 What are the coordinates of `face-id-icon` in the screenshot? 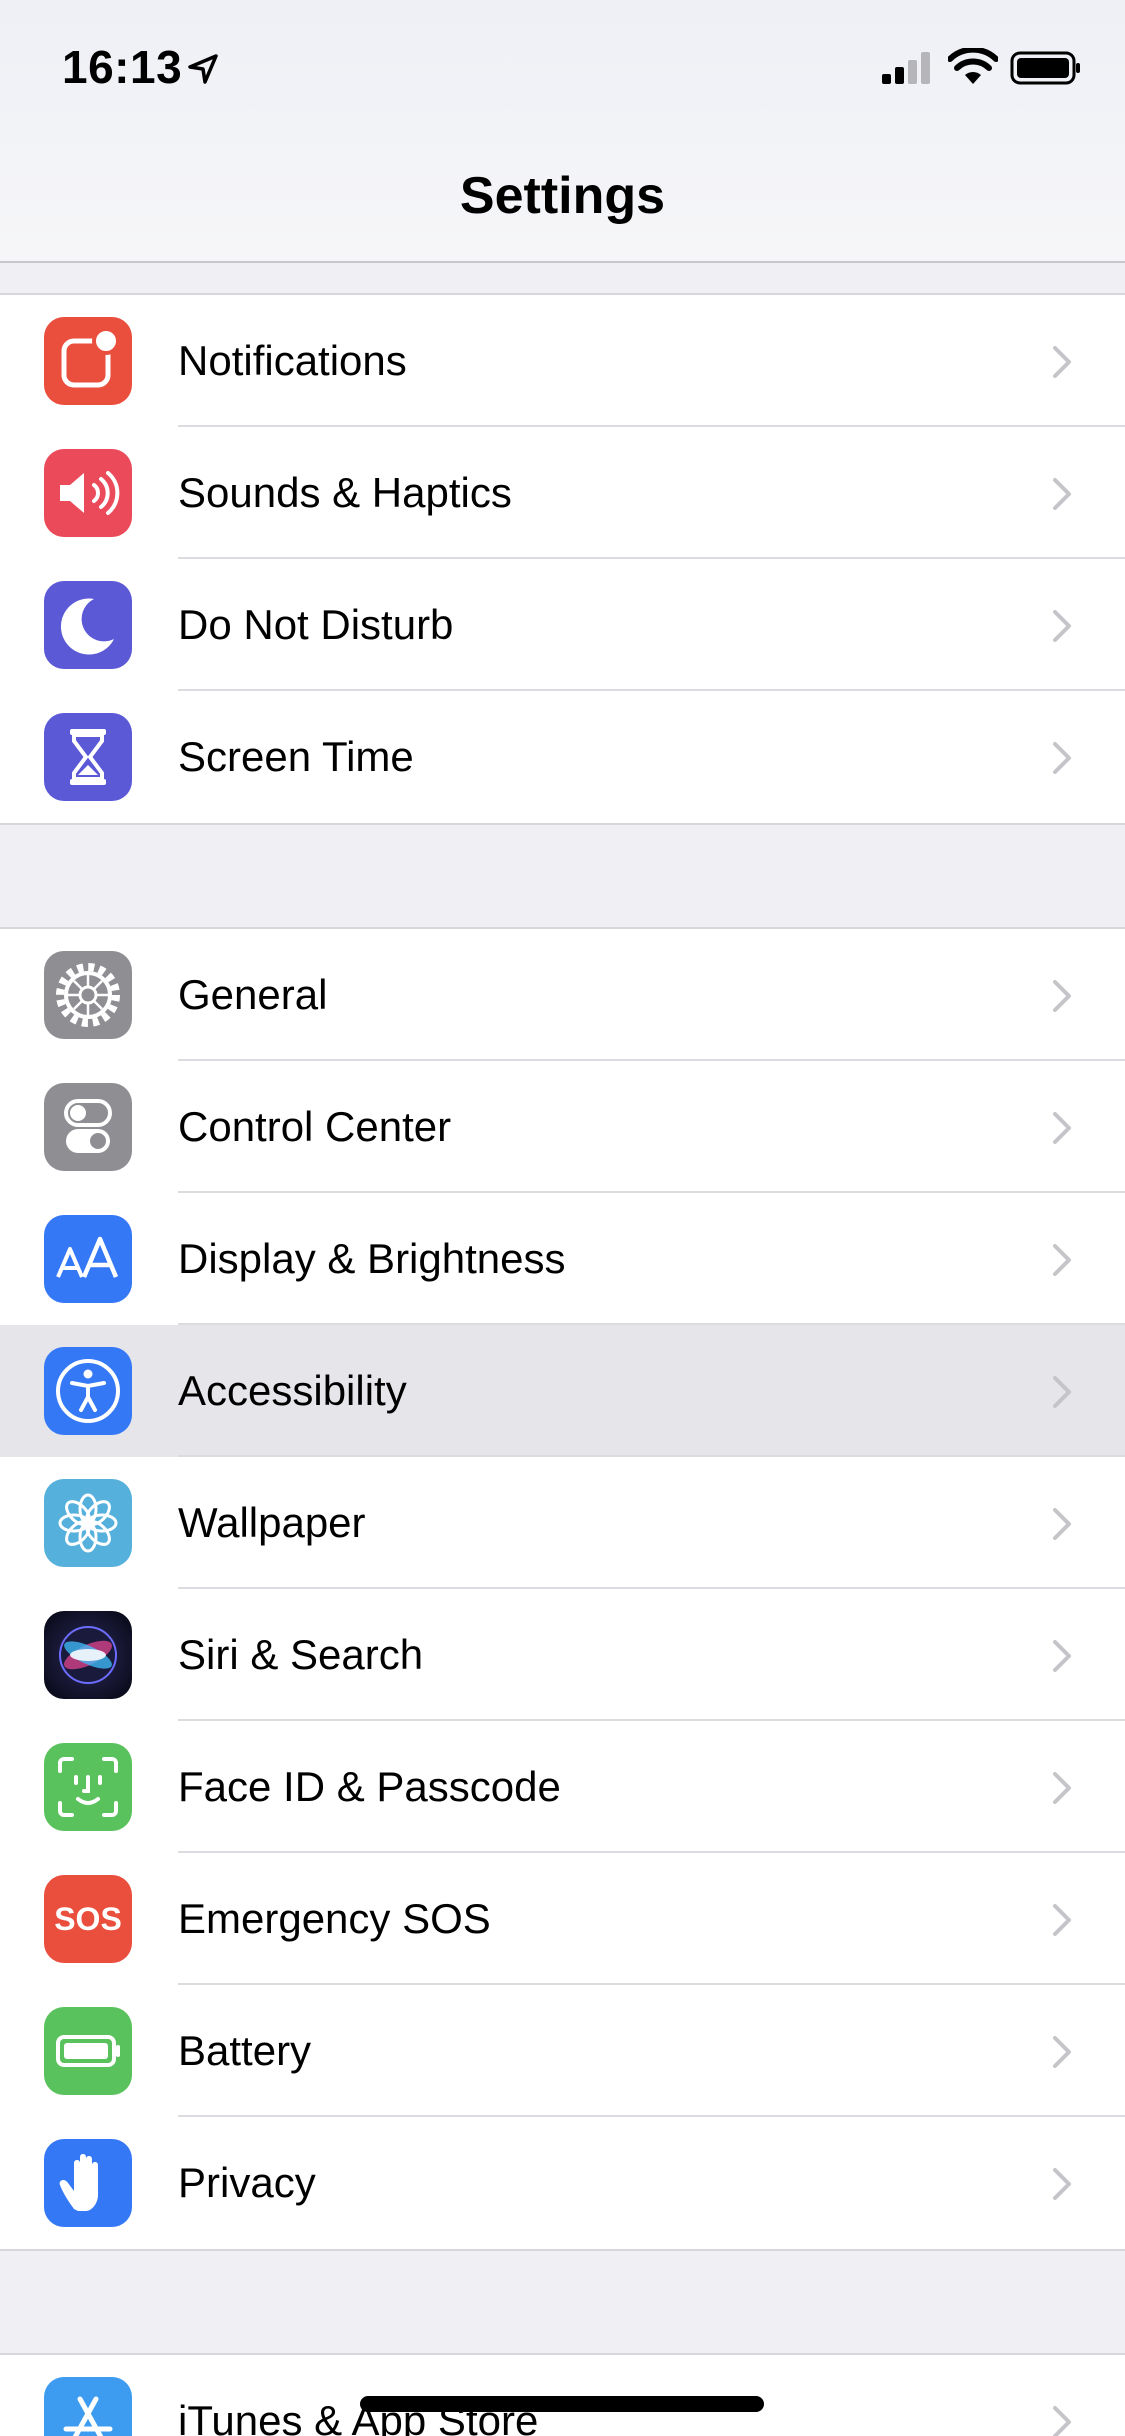 It's located at (88, 1787).